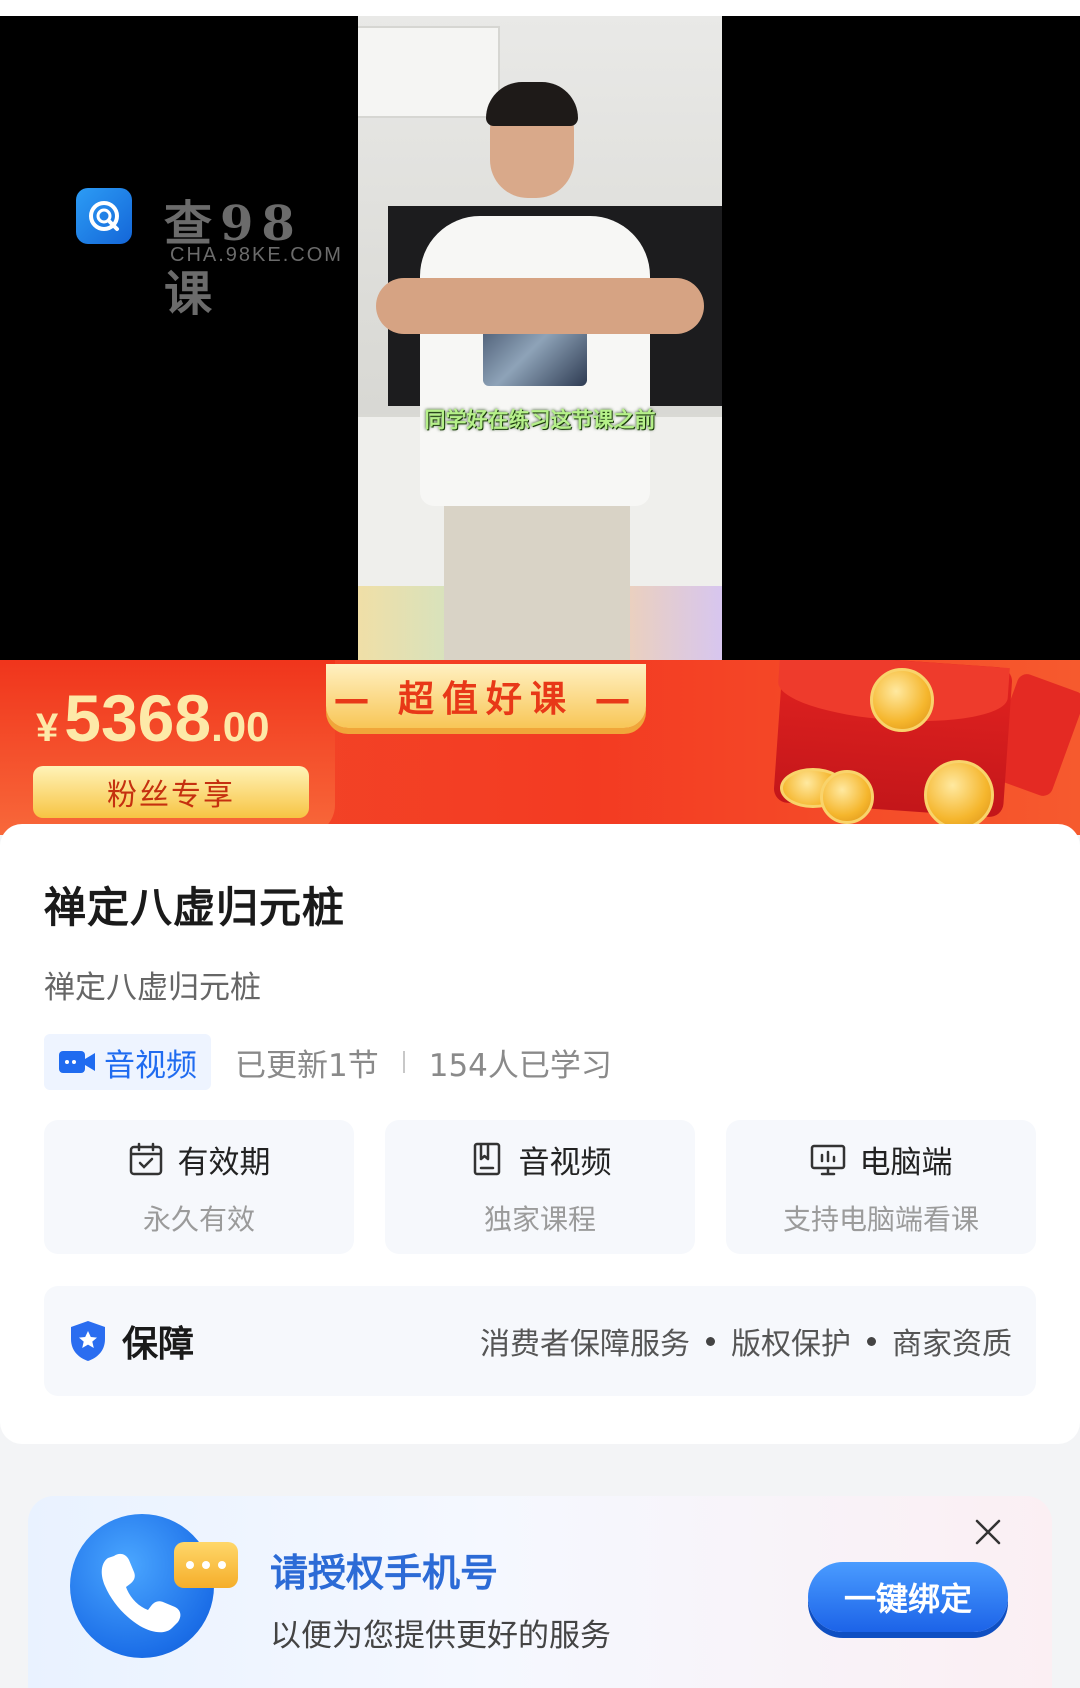 The image size is (1080, 1688). I want to click on feature-sub: 永久有效, so click(198, 1219).